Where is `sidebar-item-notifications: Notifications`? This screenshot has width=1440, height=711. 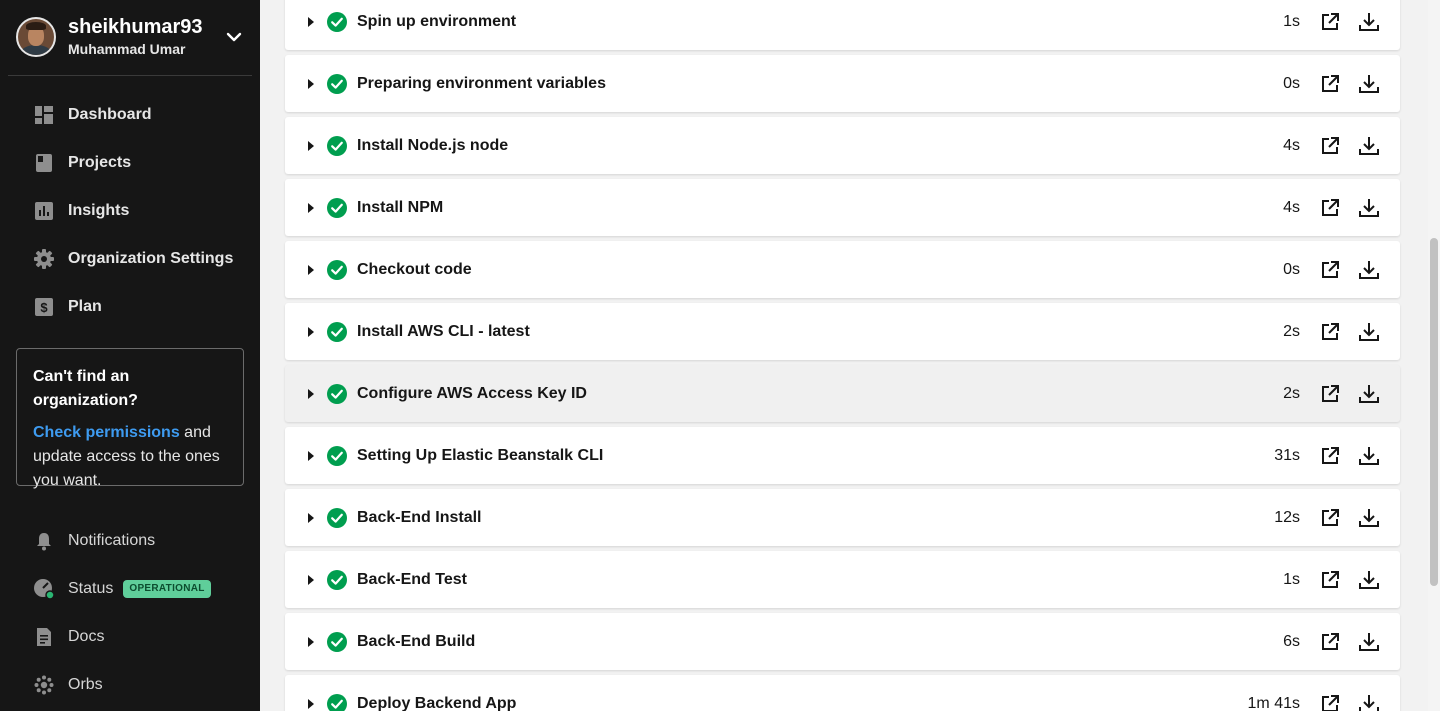
sidebar-item-notifications: Notifications is located at coordinates (130, 541).